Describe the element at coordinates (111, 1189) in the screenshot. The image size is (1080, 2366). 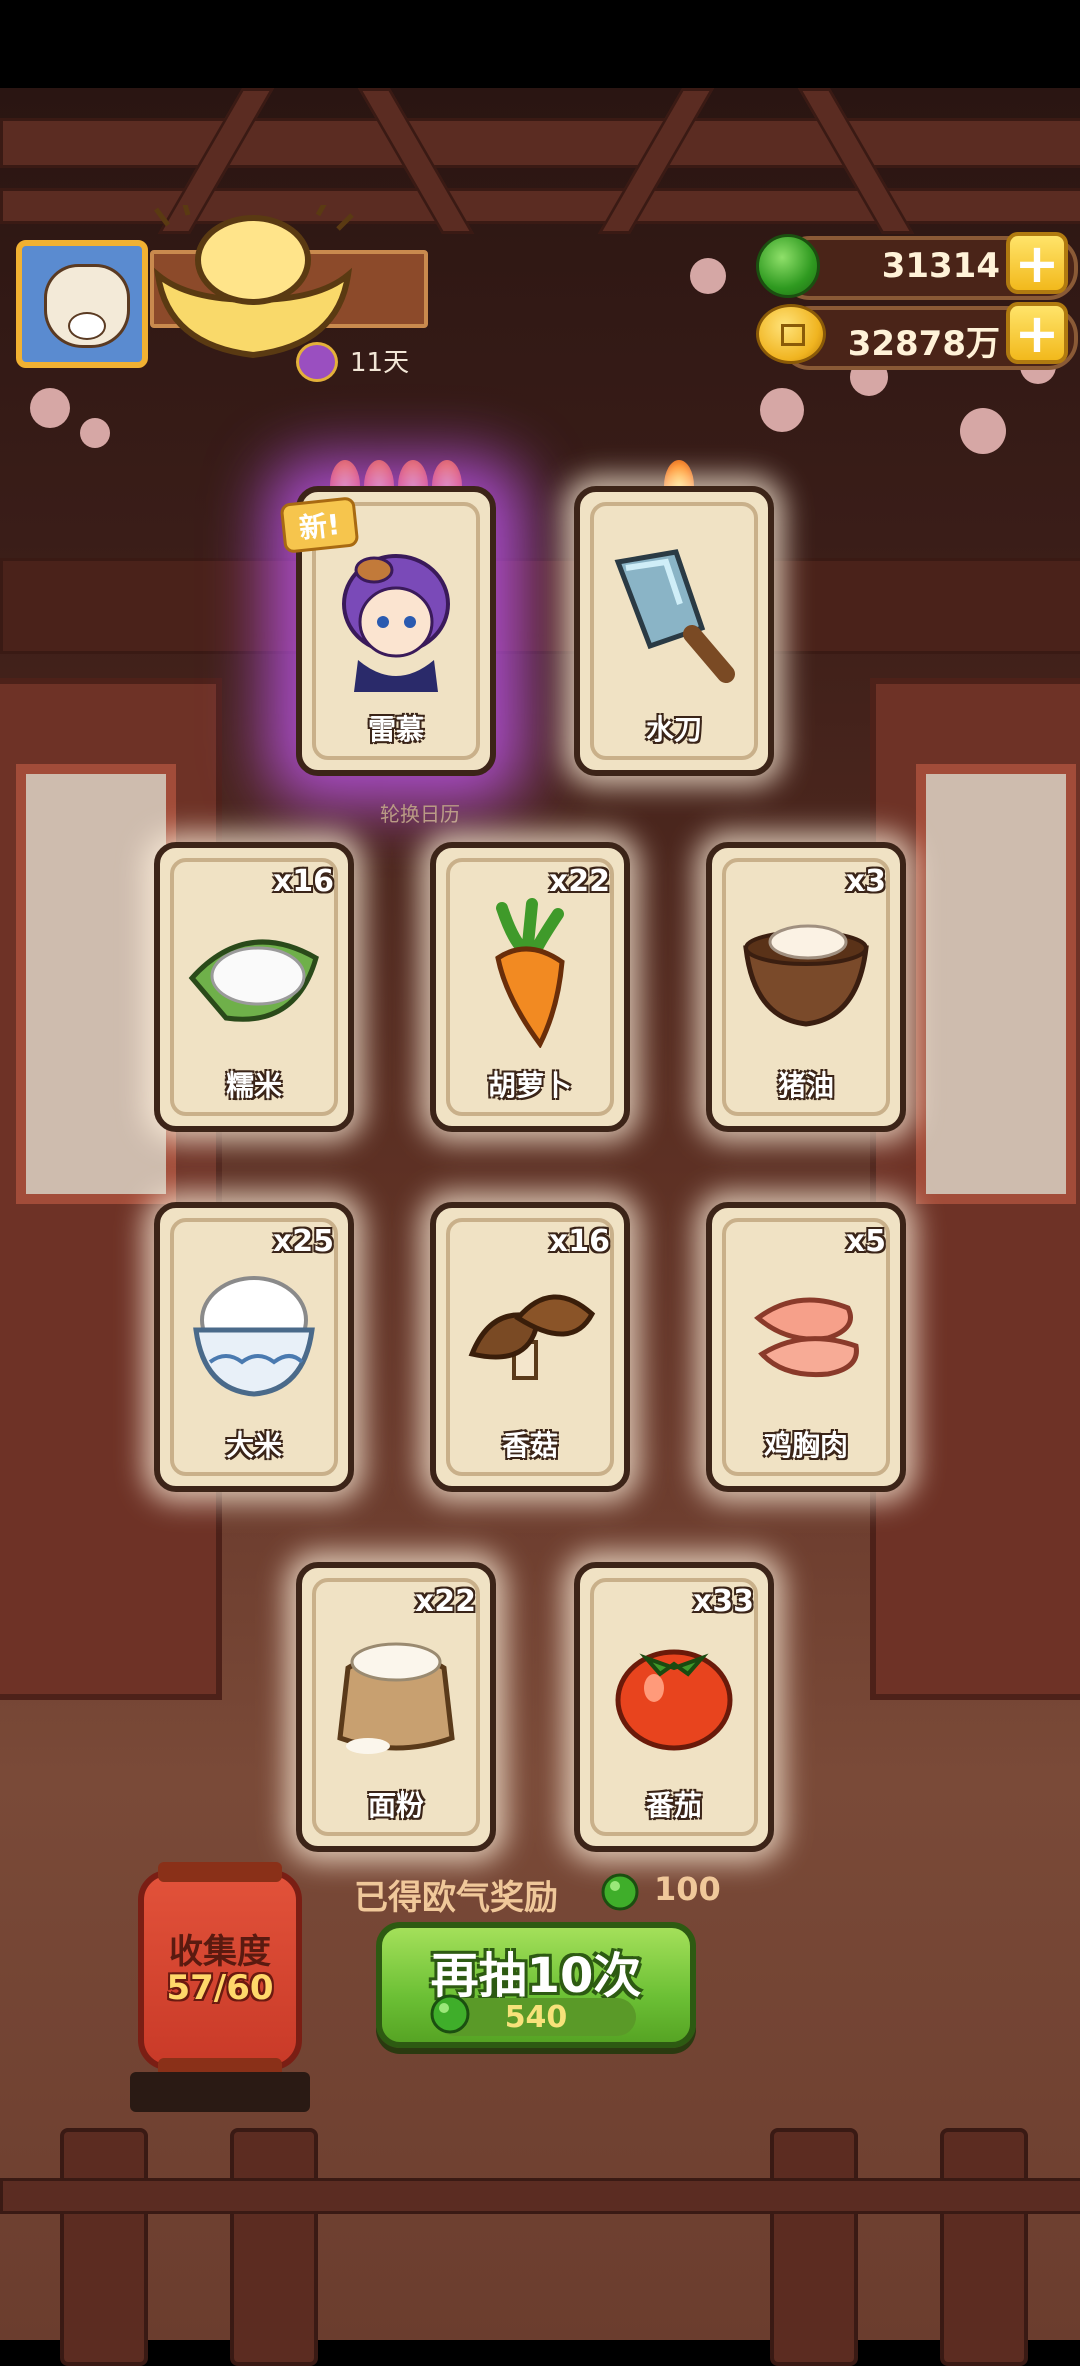
I see `left-window` at that location.